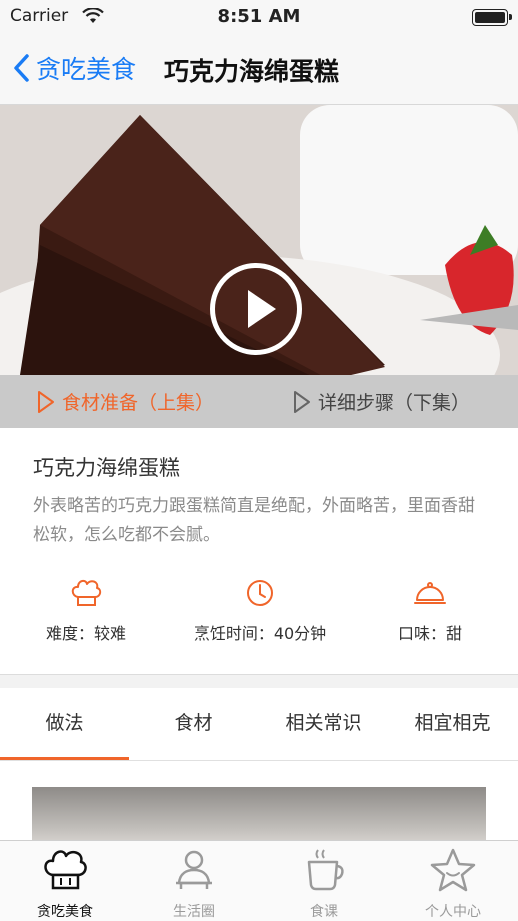 The height and width of the screenshot is (921, 518). Describe the element at coordinates (324, 912) in the screenshot. I see `tabbar-item-food-class-label: 食课` at that location.